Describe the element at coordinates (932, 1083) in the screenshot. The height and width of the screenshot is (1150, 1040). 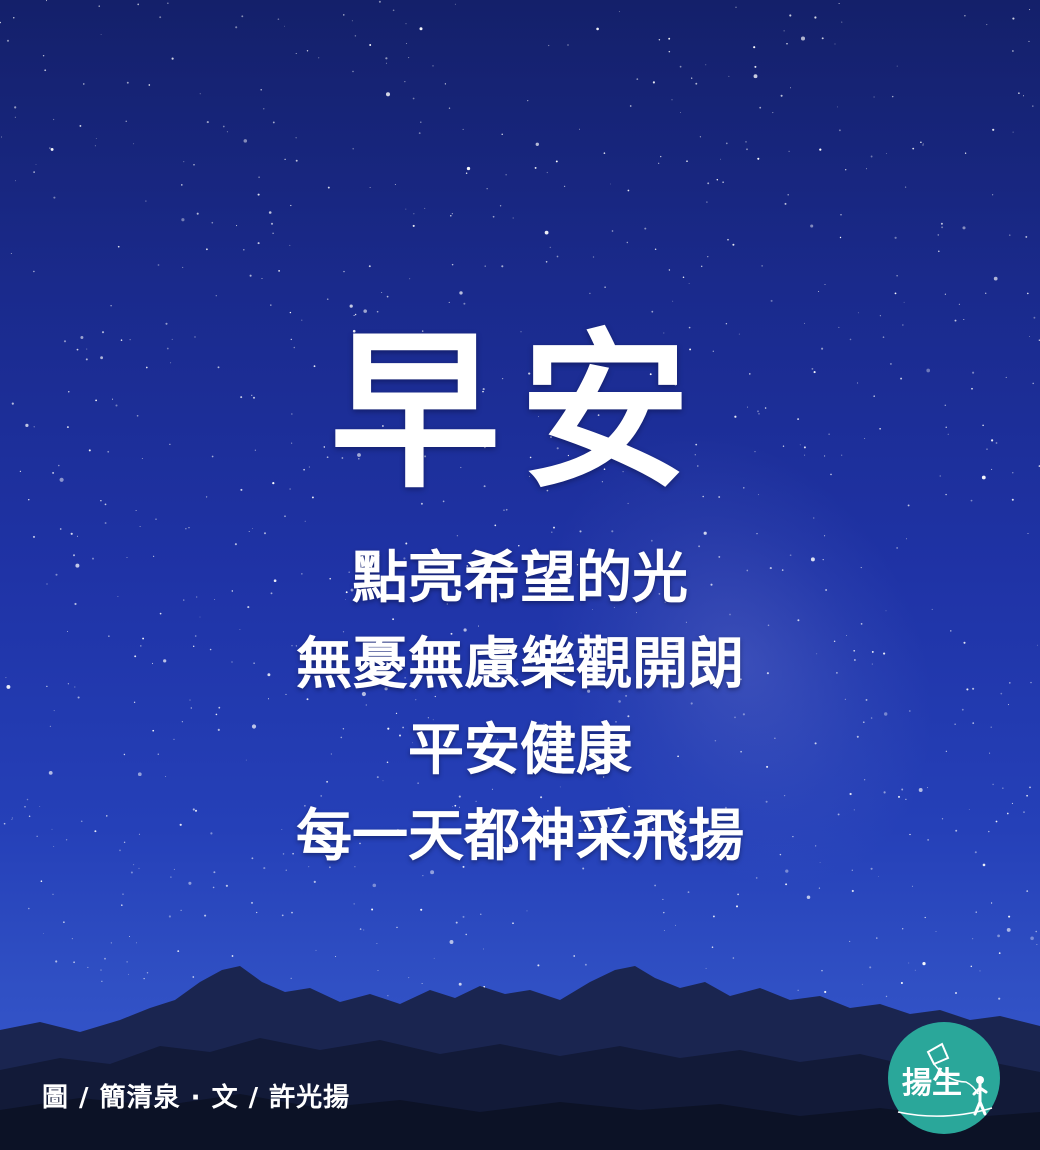
I see `logo-text: 揚生` at that location.